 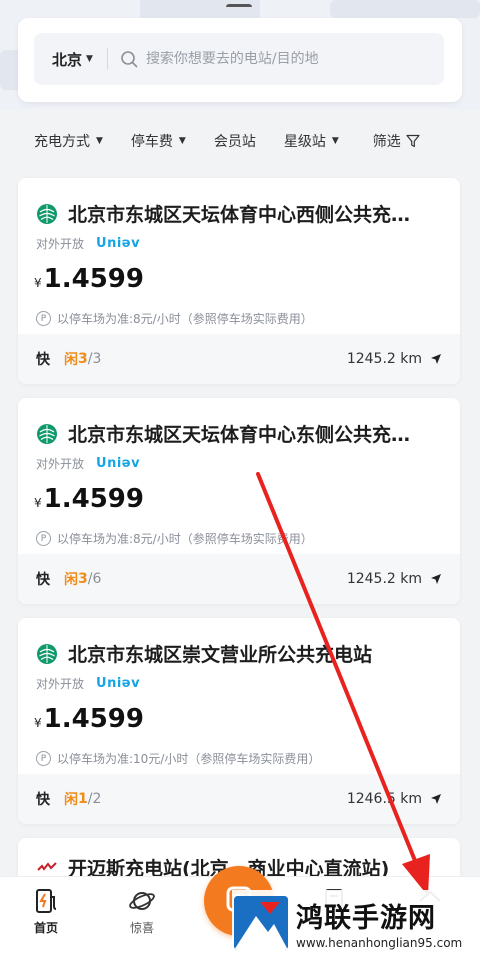 What do you see at coordinates (142, 901) in the screenshot?
I see `planet-icon` at bounding box center [142, 901].